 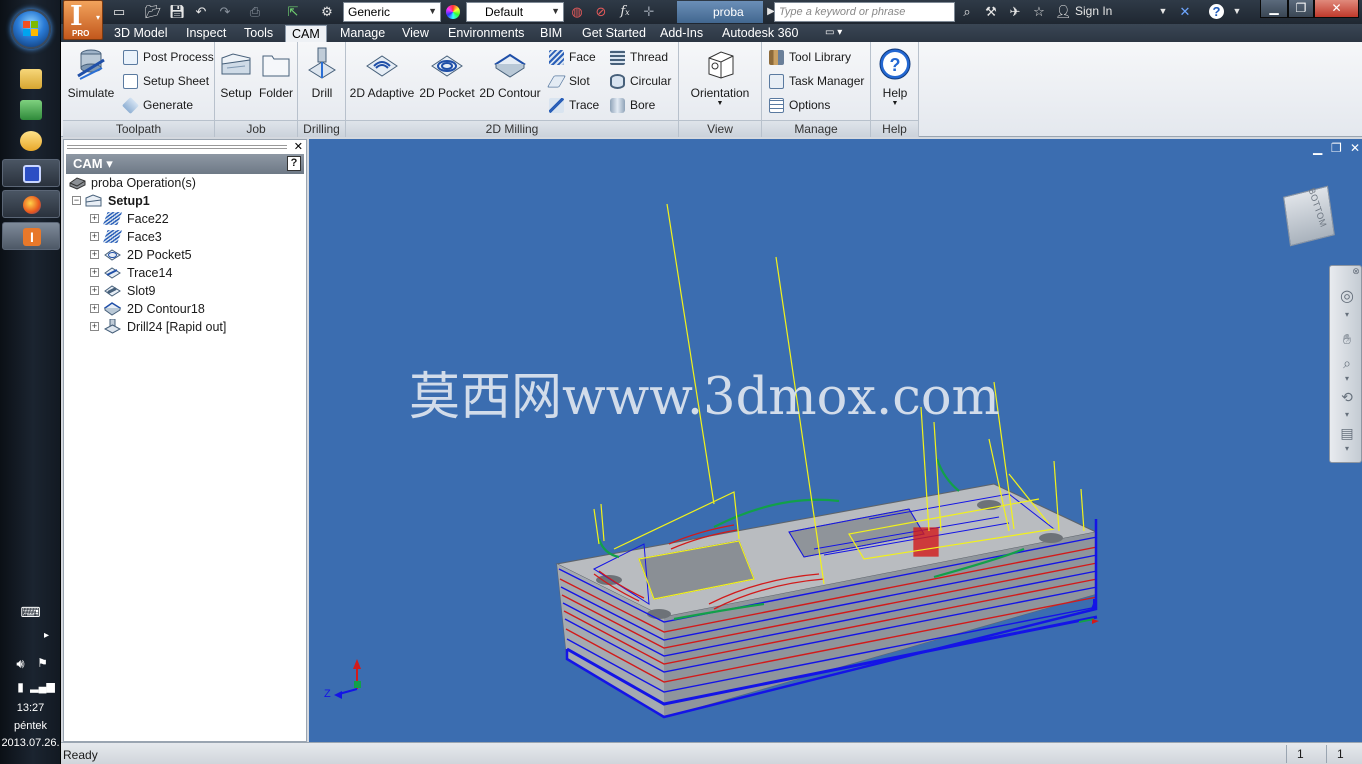 What do you see at coordinates (225, 11) in the screenshot?
I see `redo-icon: ↷` at bounding box center [225, 11].